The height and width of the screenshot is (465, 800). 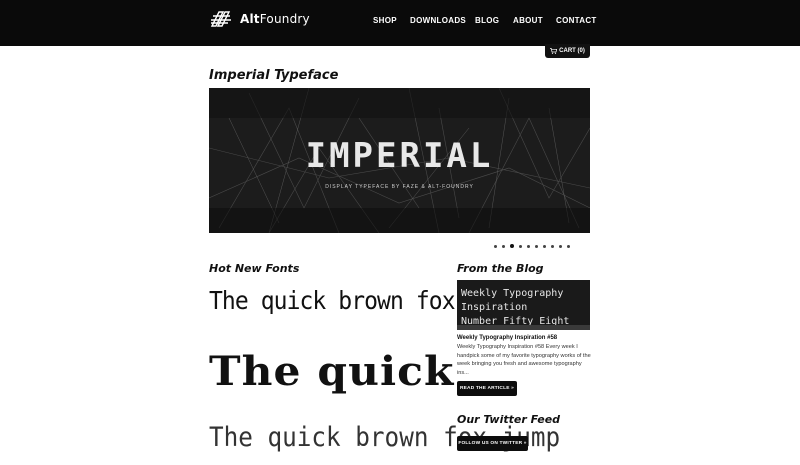 I want to click on blog-post-title: Weekly Typography Inspiration #58, so click(x=507, y=338).